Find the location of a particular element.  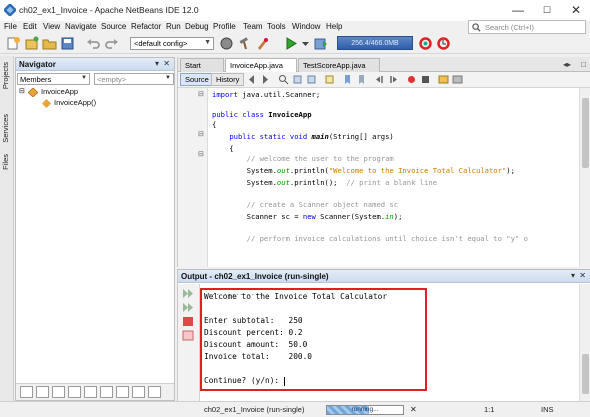

method-icon is located at coordinates (46, 103).